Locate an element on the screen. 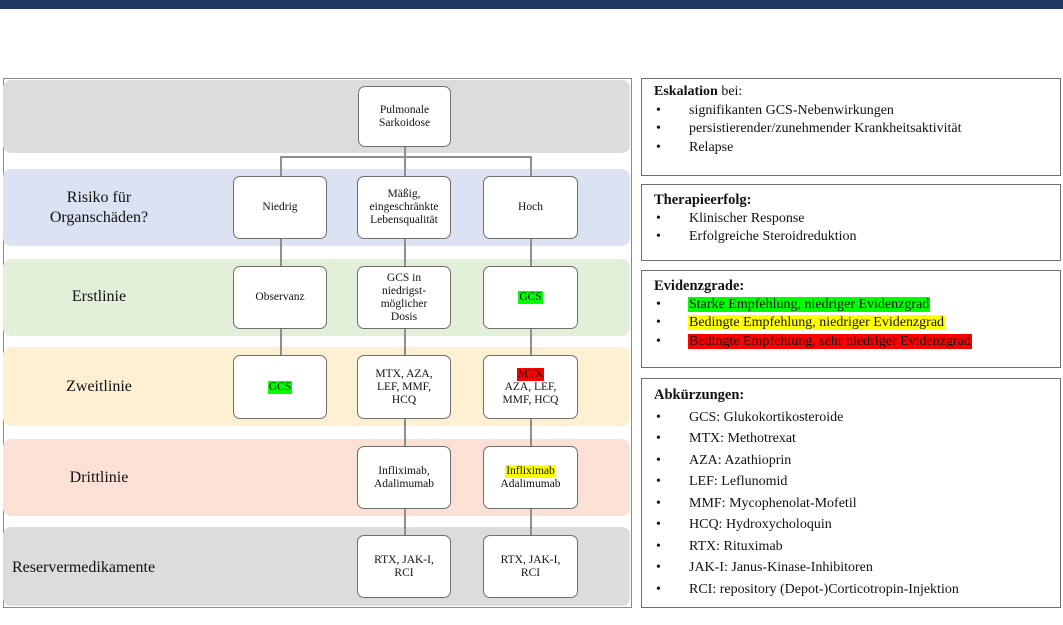  node-text: Observanz is located at coordinates (280, 297).